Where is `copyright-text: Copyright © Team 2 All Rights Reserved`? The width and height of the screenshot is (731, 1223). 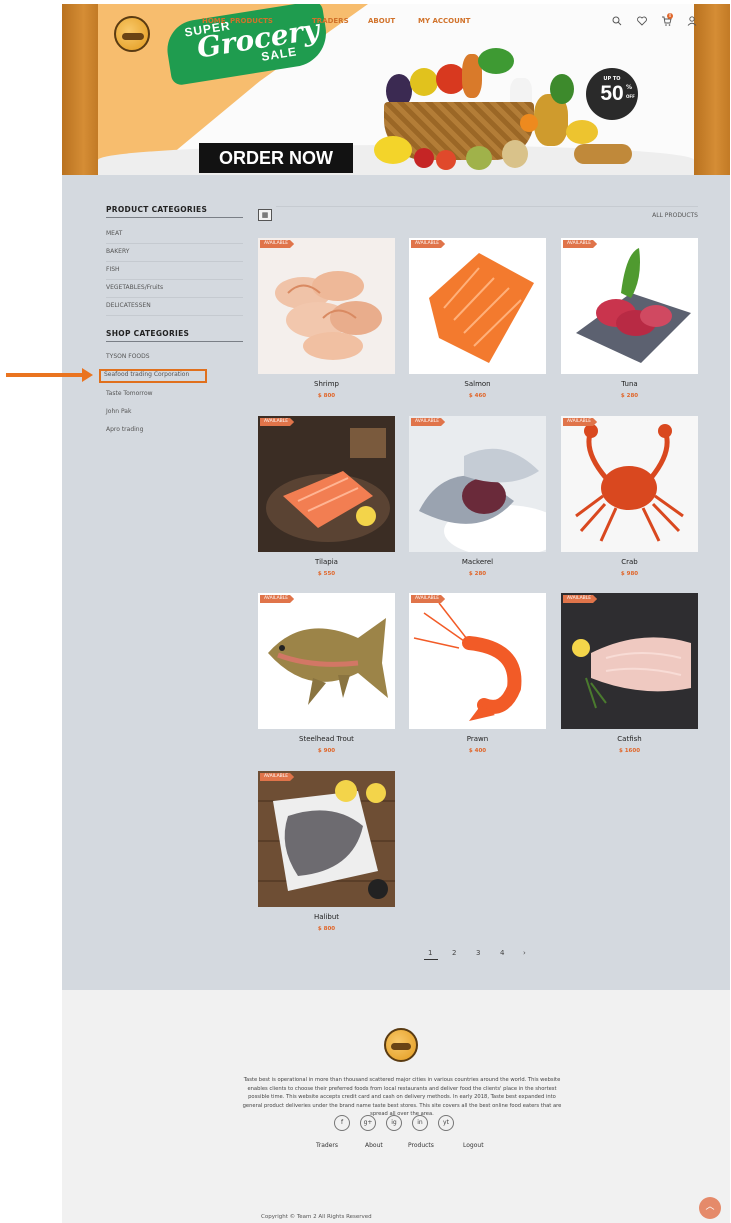
copyright-text: Copyright © Team 2 All Rights Reserved is located at coordinates (316, 1217).